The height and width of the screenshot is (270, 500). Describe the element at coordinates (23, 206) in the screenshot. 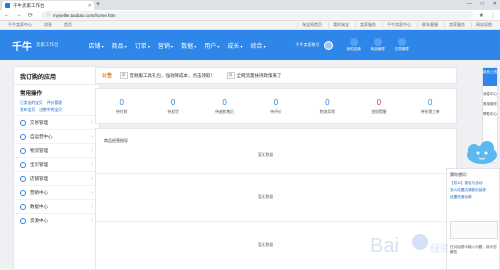

I see `data-icon` at that location.